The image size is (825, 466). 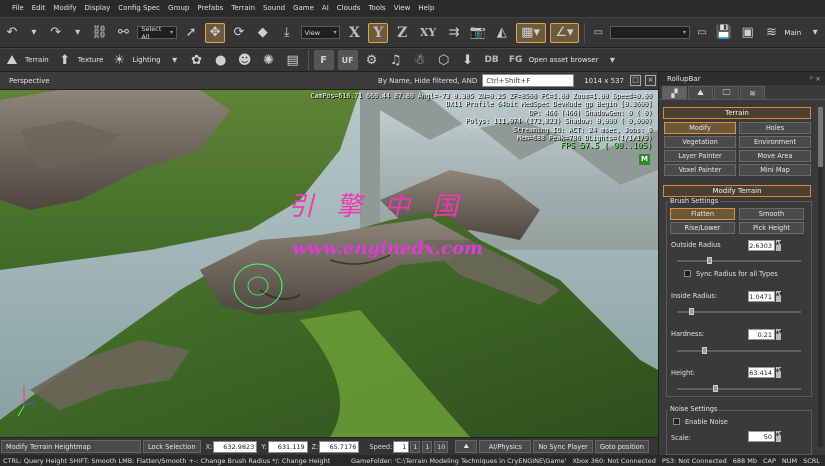 I want to click on tab-terrain-icon: ⛰, so click(x=700, y=92).